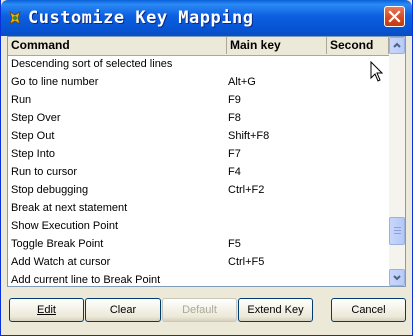 This screenshot has height=336, width=413. I want to click on title-bar: Customize Key Mapping, so click(206, 18).